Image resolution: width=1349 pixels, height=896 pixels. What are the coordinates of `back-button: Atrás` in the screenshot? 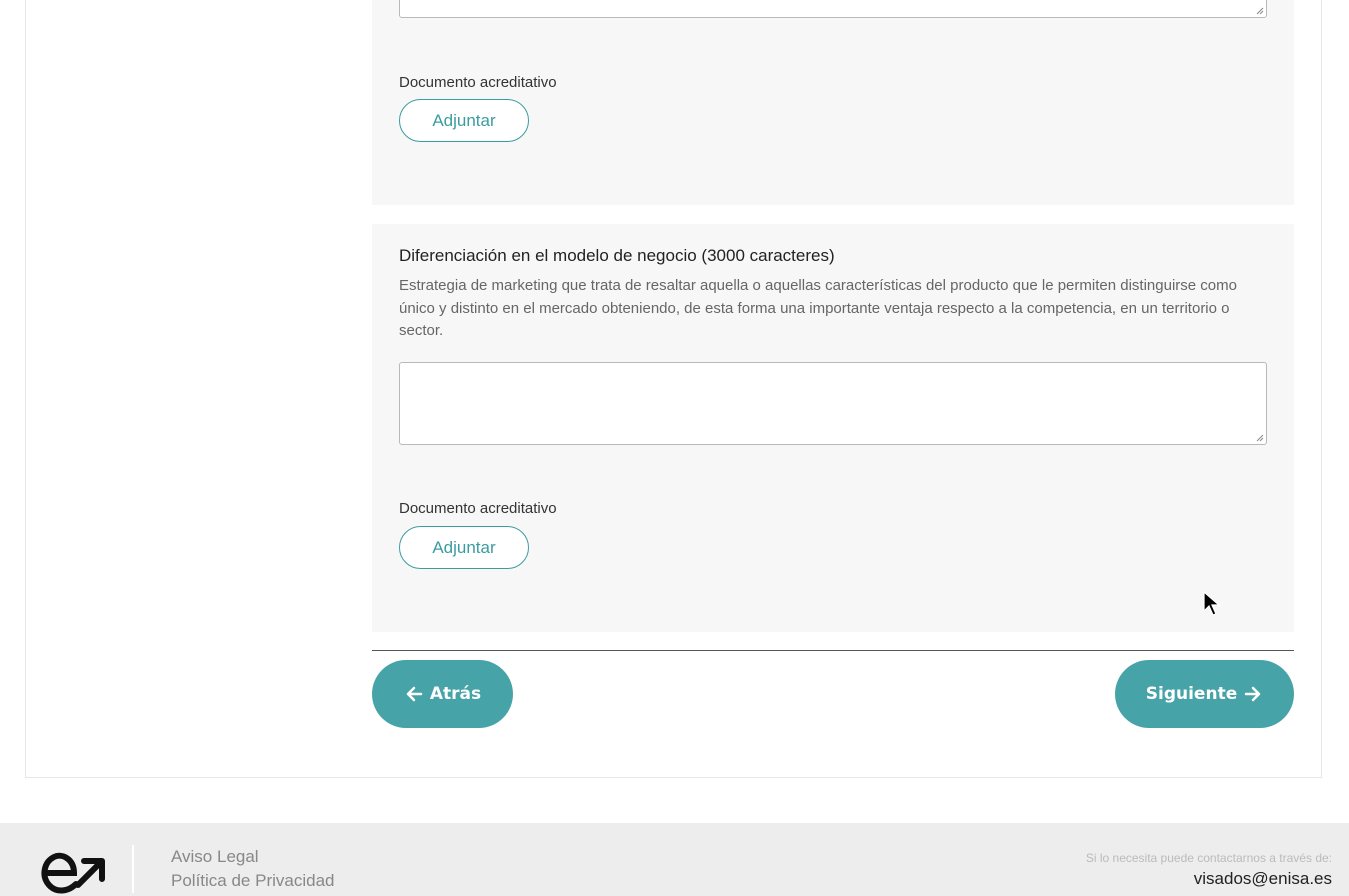 It's located at (442, 694).